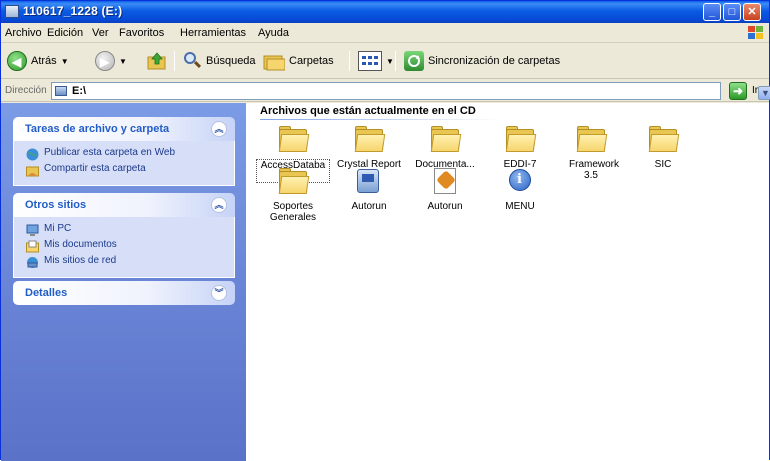 The height and width of the screenshot is (461, 770). I want to click on maximize-icon: □, so click(732, 12).